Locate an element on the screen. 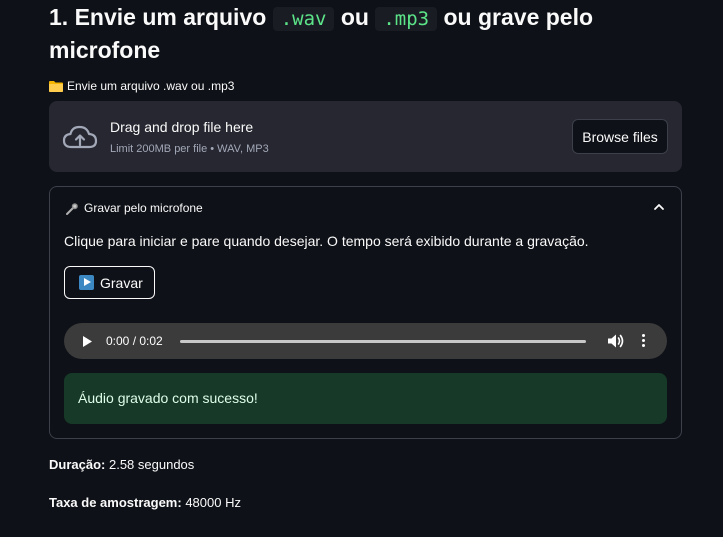 The image size is (723, 537). volume-icon is located at coordinates (616, 341).